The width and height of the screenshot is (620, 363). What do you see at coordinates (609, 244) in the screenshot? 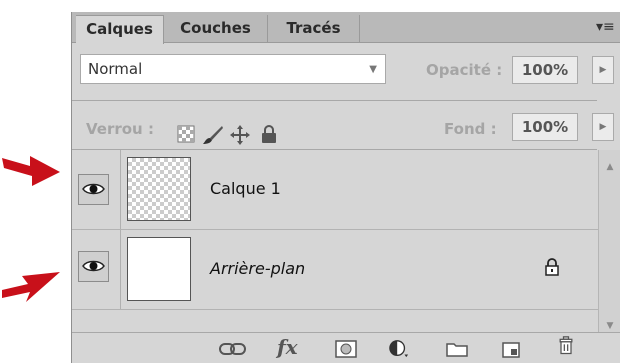
I see `layers-scrollbar: ▲ ▼` at bounding box center [609, 244].